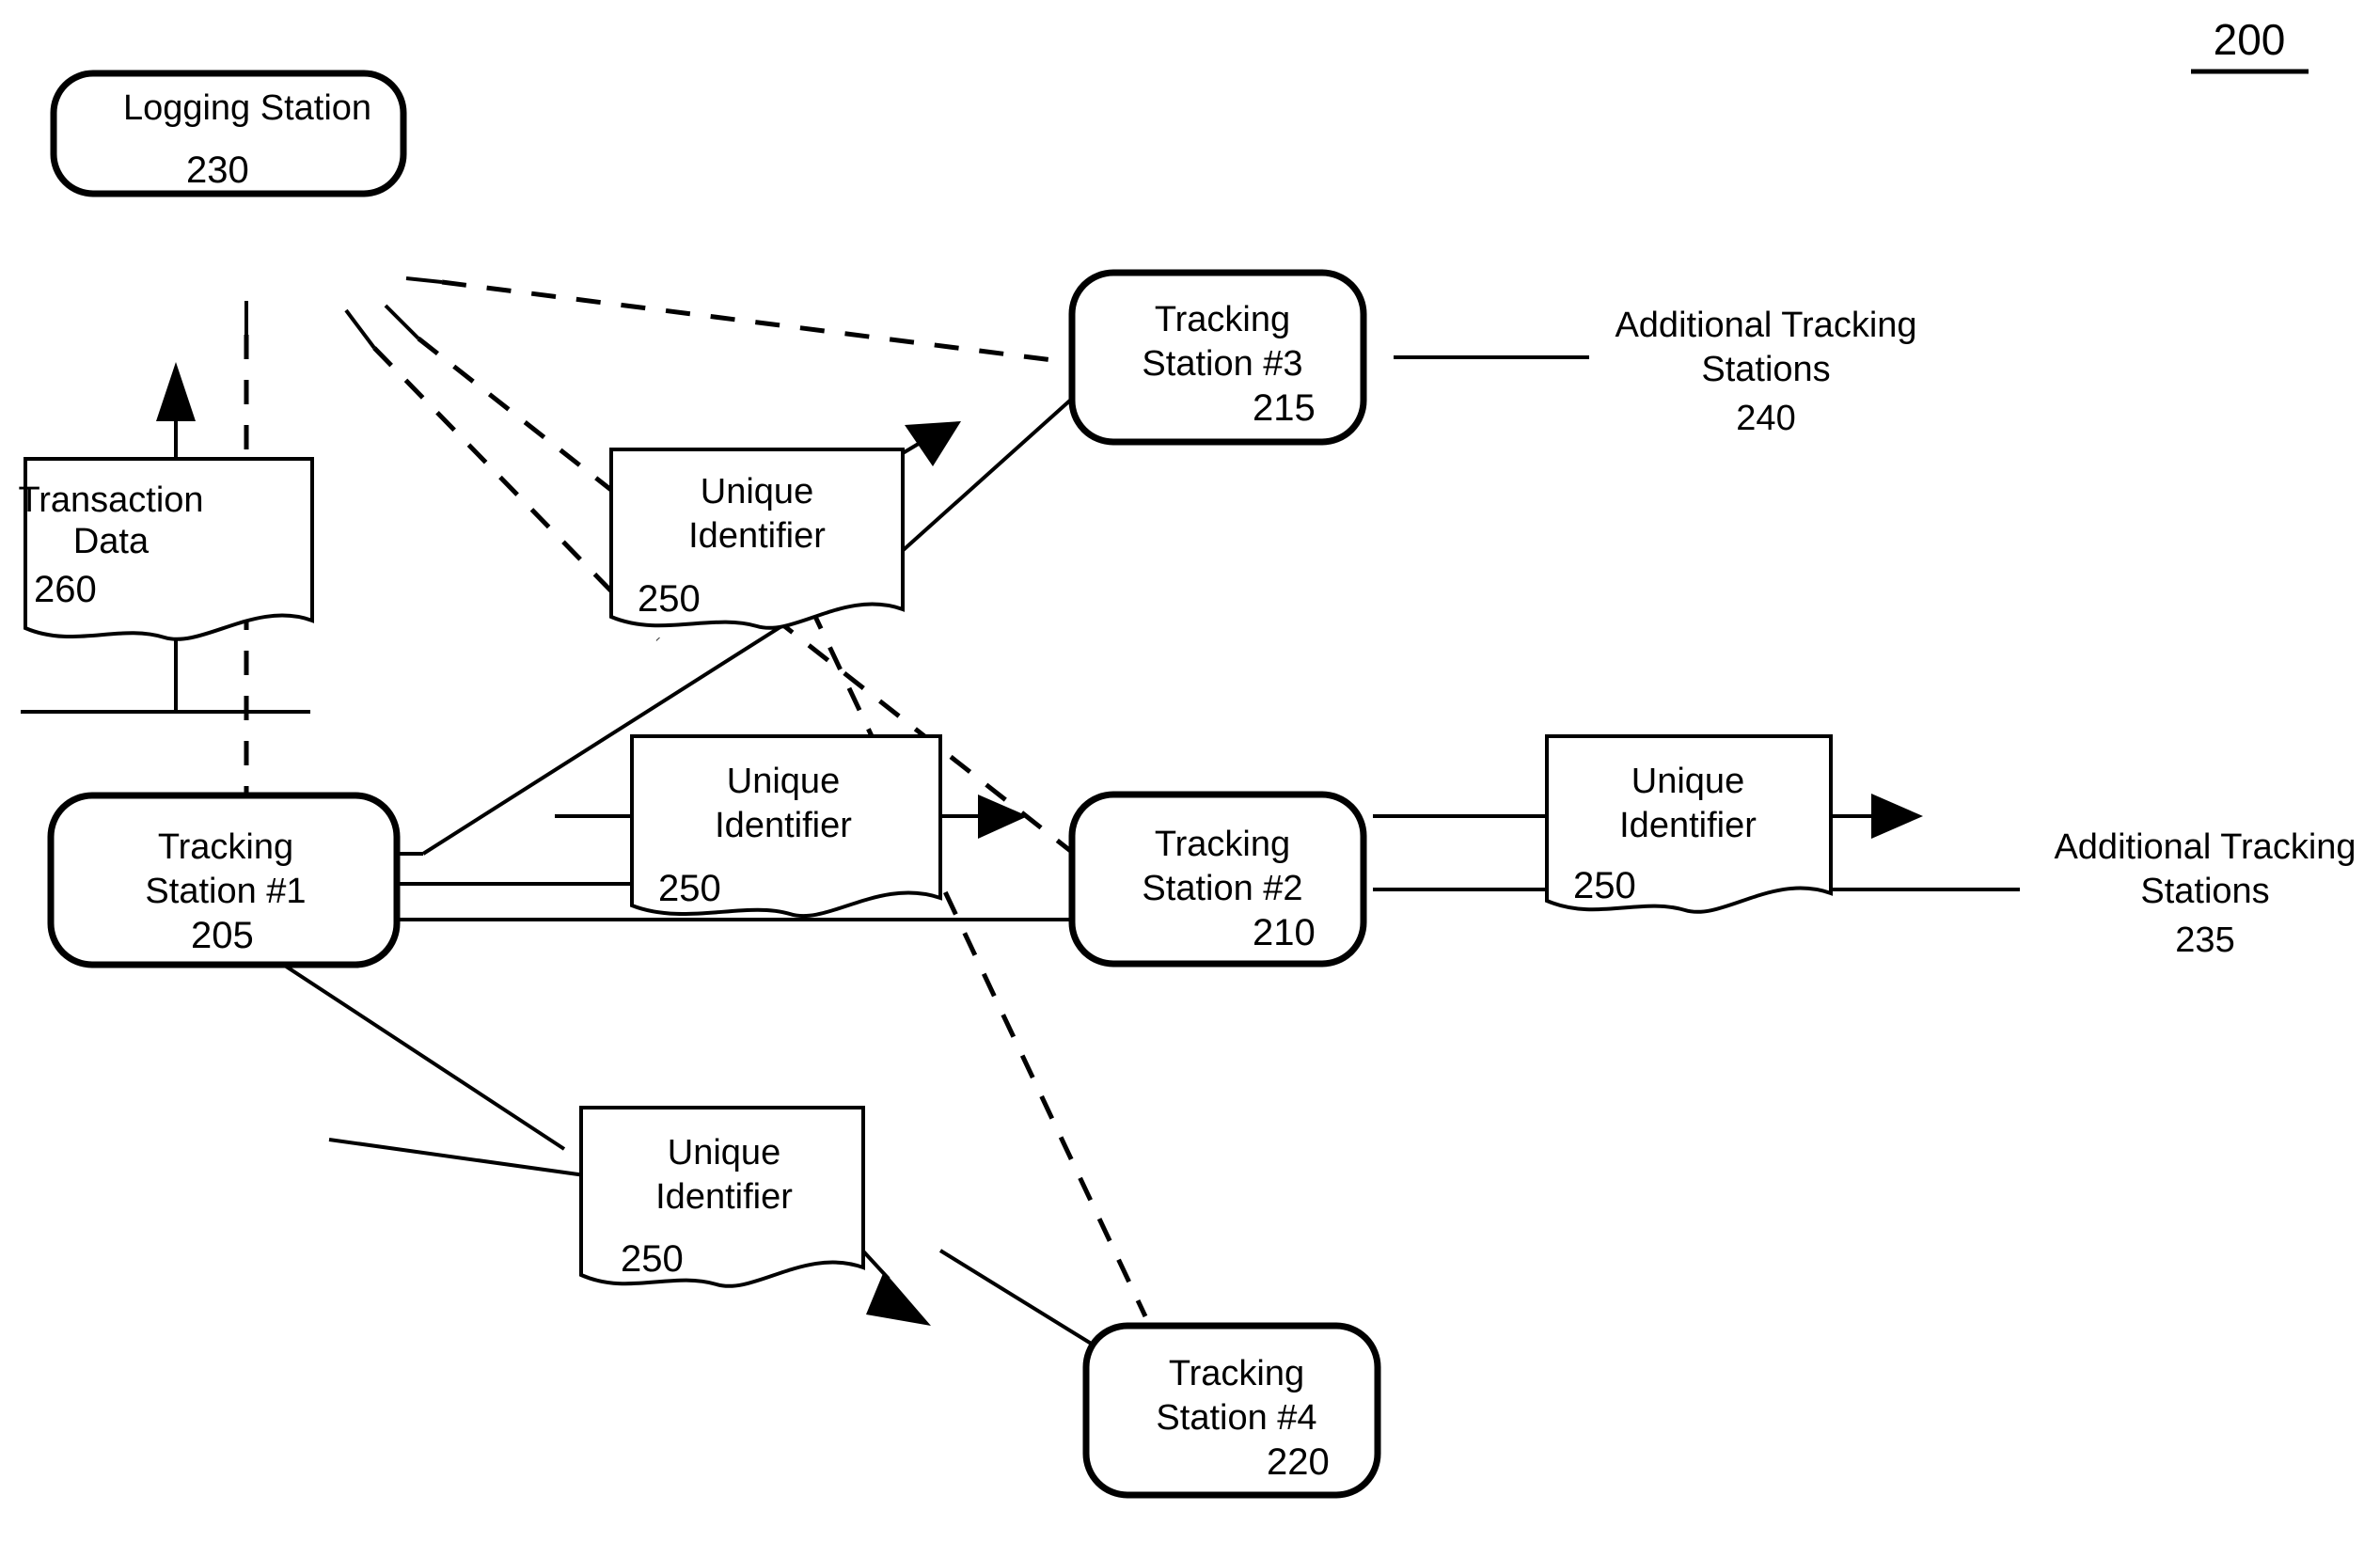 The height and width of the screenshot is (1558, 2380). What do you see at coordinates (1222, 364) in the screenshot?
I see `tracking-station-3-label-2: Station #3` at bounding box center [1222, 364].